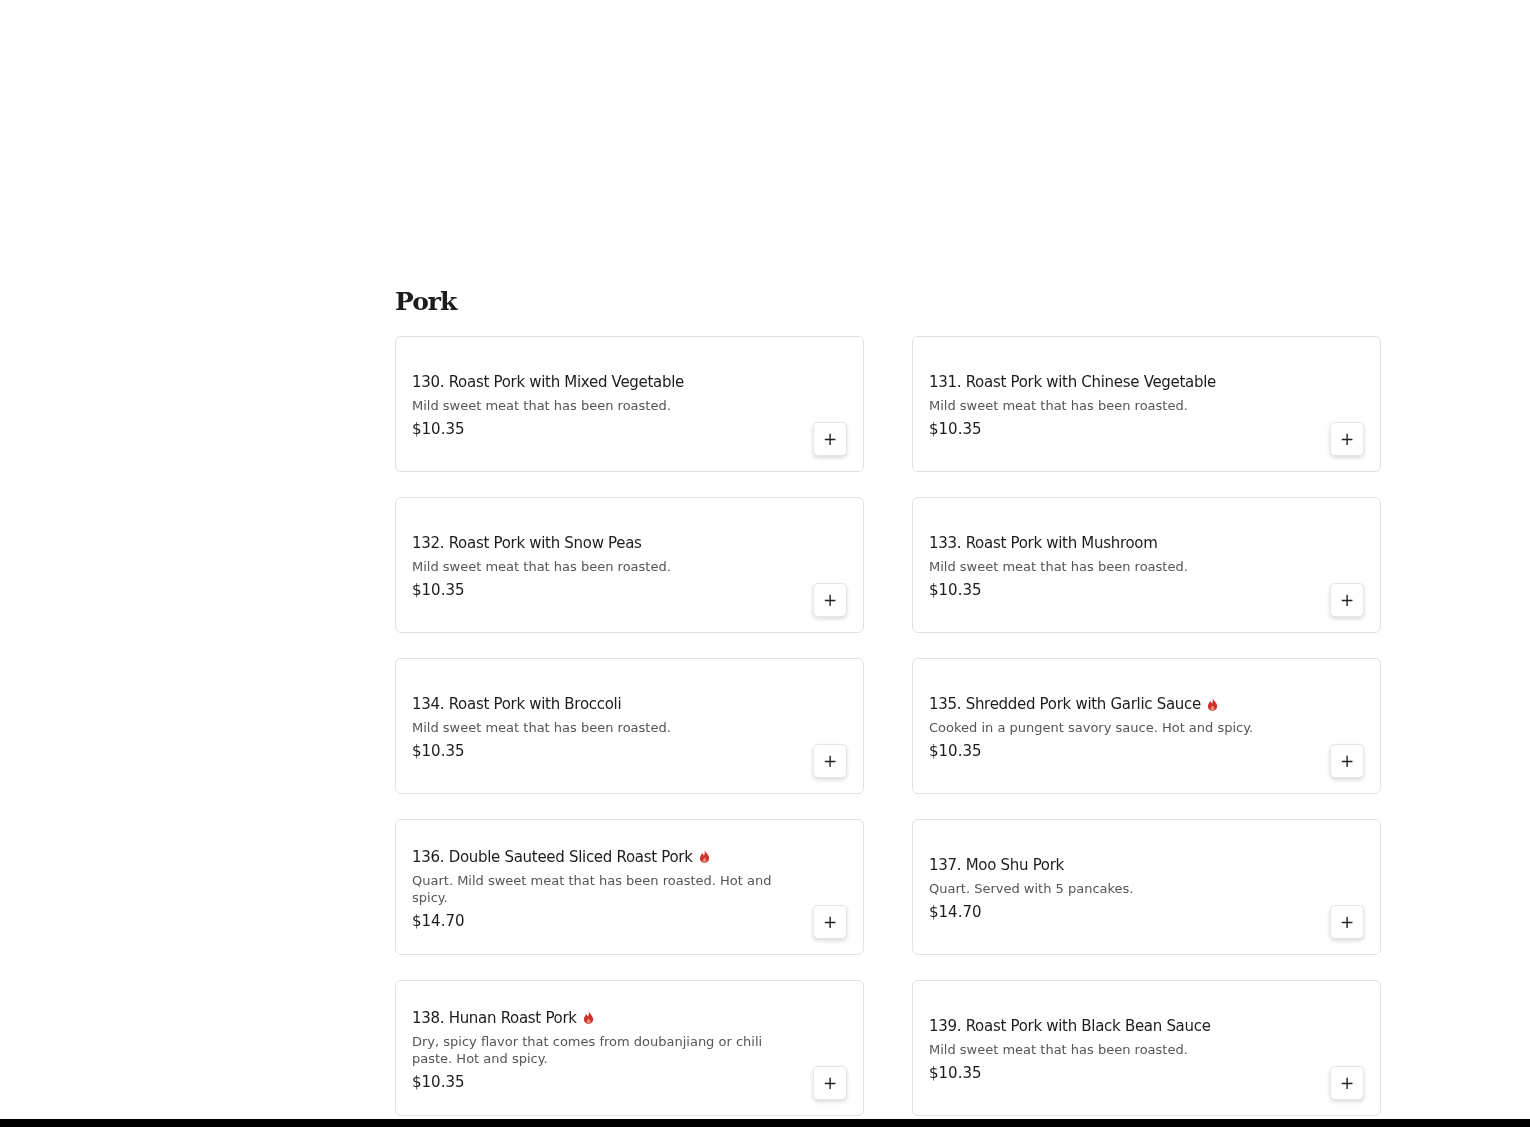  Describe the element at coordinates (552, 857) in the screenshot. I see `item-name: 136. Double Sauteed Sliced Roast Pork` at that location.